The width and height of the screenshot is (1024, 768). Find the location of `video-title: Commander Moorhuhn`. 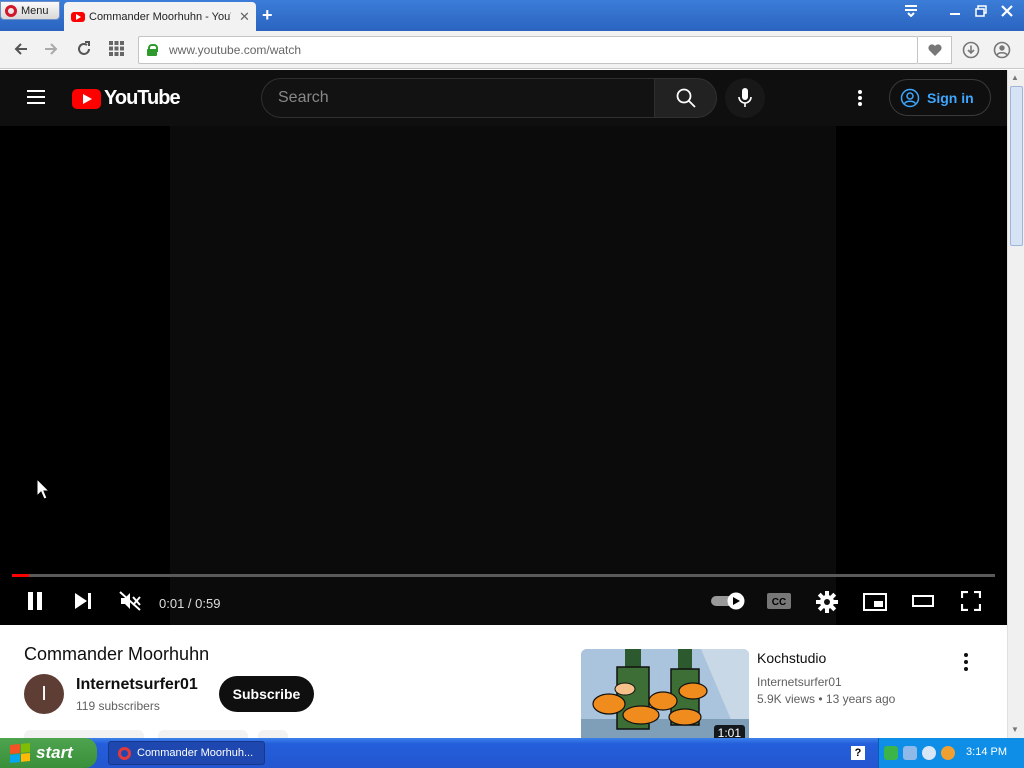

video-title: Commander Moorhuhn is located at coordinates (117, 654).